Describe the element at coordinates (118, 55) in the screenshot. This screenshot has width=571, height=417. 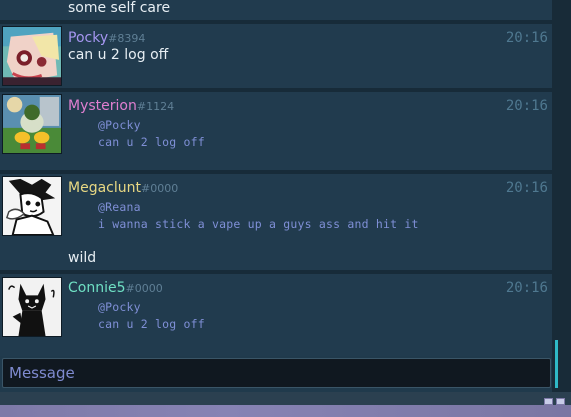
I see `message-text: can u 2 log off` at that location.